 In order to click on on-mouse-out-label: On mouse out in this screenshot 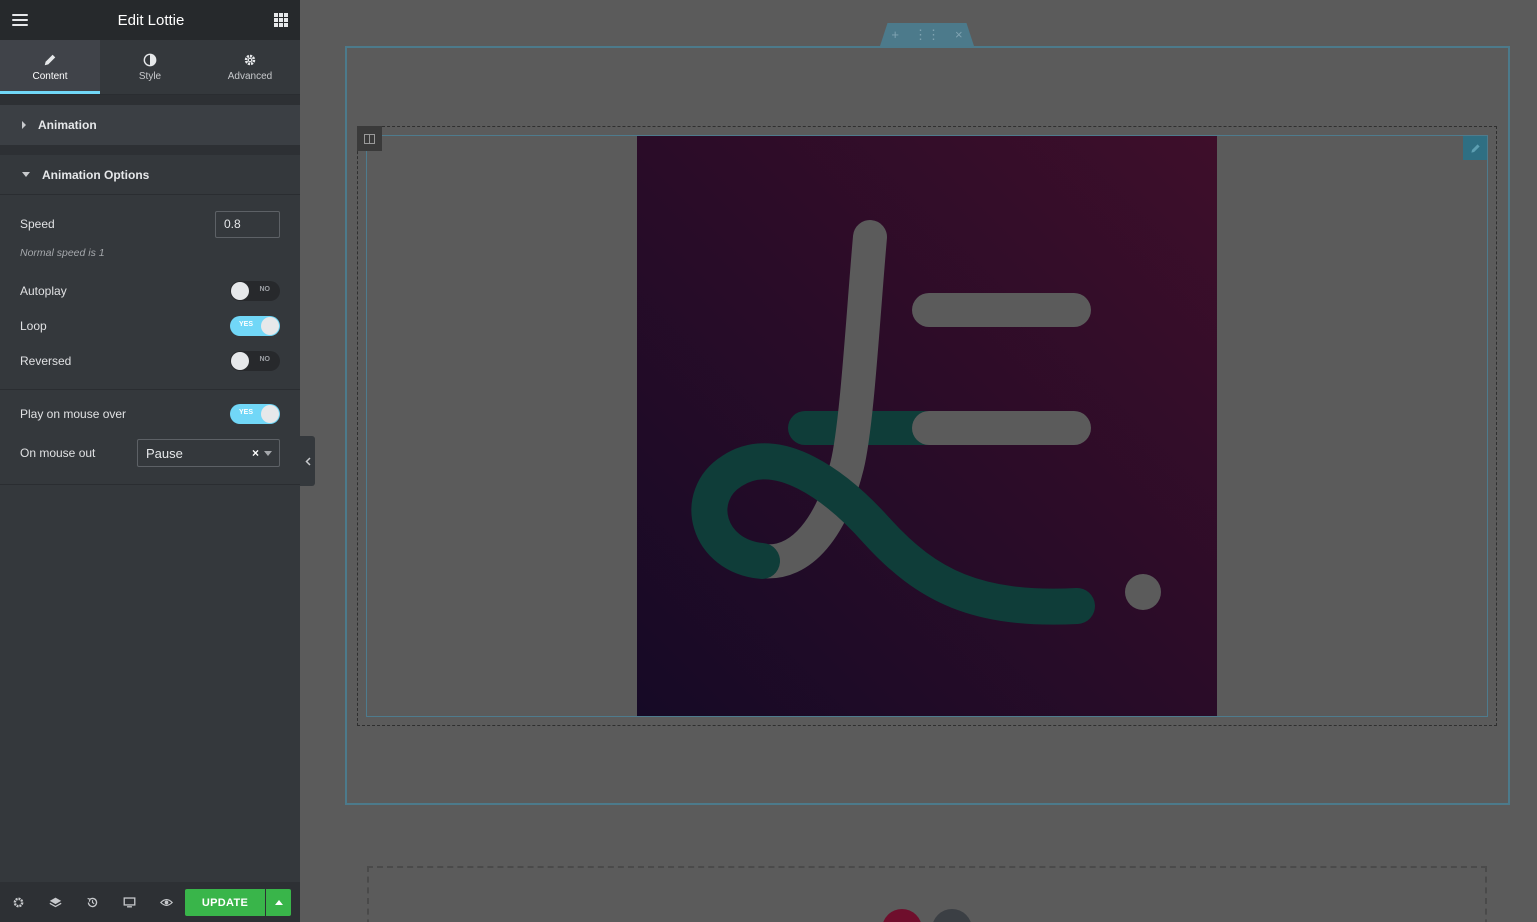, I will do `click(58, 453)`.